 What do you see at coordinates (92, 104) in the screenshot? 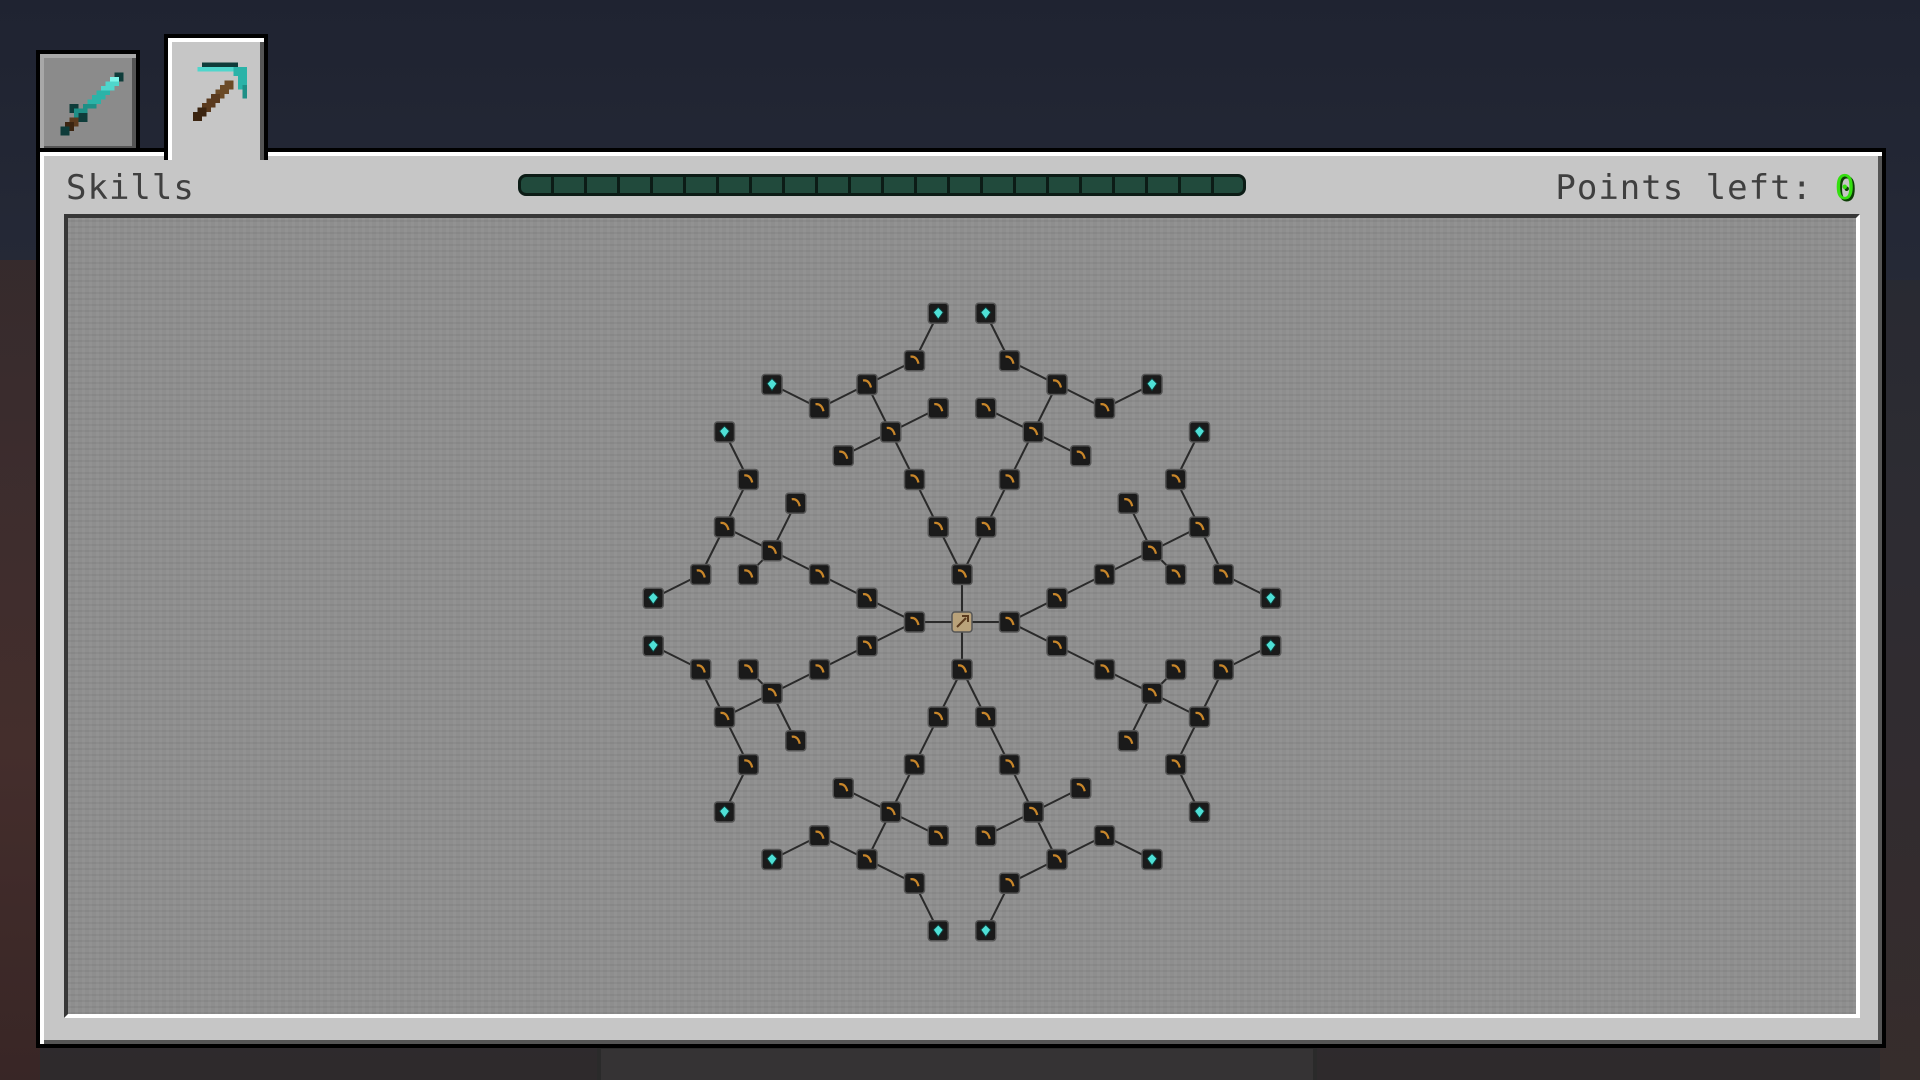
I see `diamond-sword-icon` at bounding box center [92, 104].